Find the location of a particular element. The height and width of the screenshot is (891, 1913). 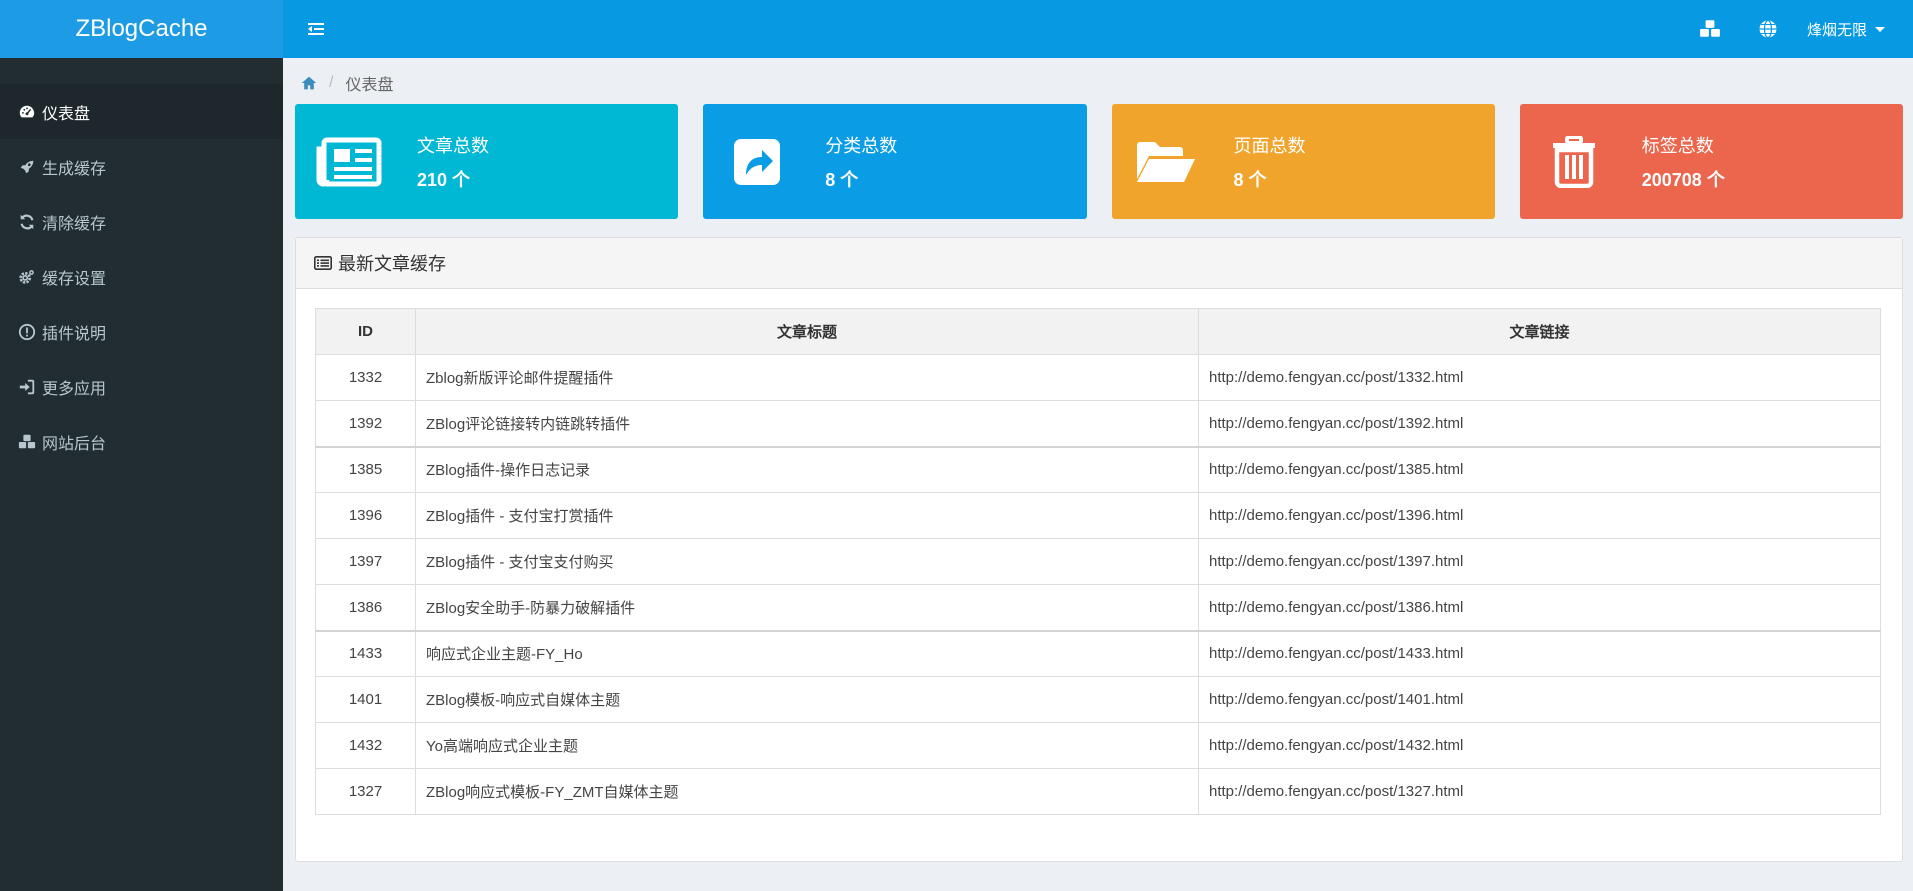

sidebar-item-clear-cache: 清除缓存 is located at coordinates (141, 221).